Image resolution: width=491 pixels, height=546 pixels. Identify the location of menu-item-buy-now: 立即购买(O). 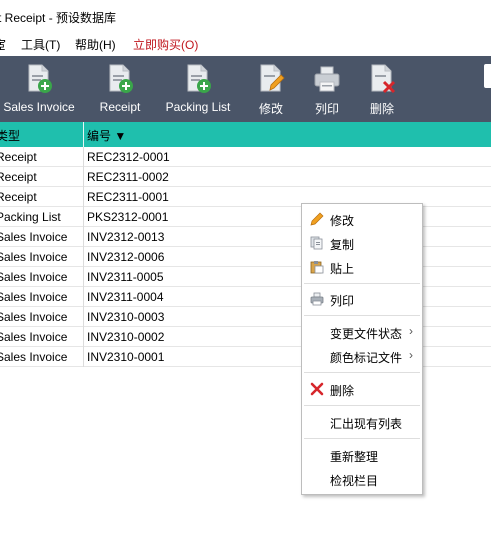
(165, 44).